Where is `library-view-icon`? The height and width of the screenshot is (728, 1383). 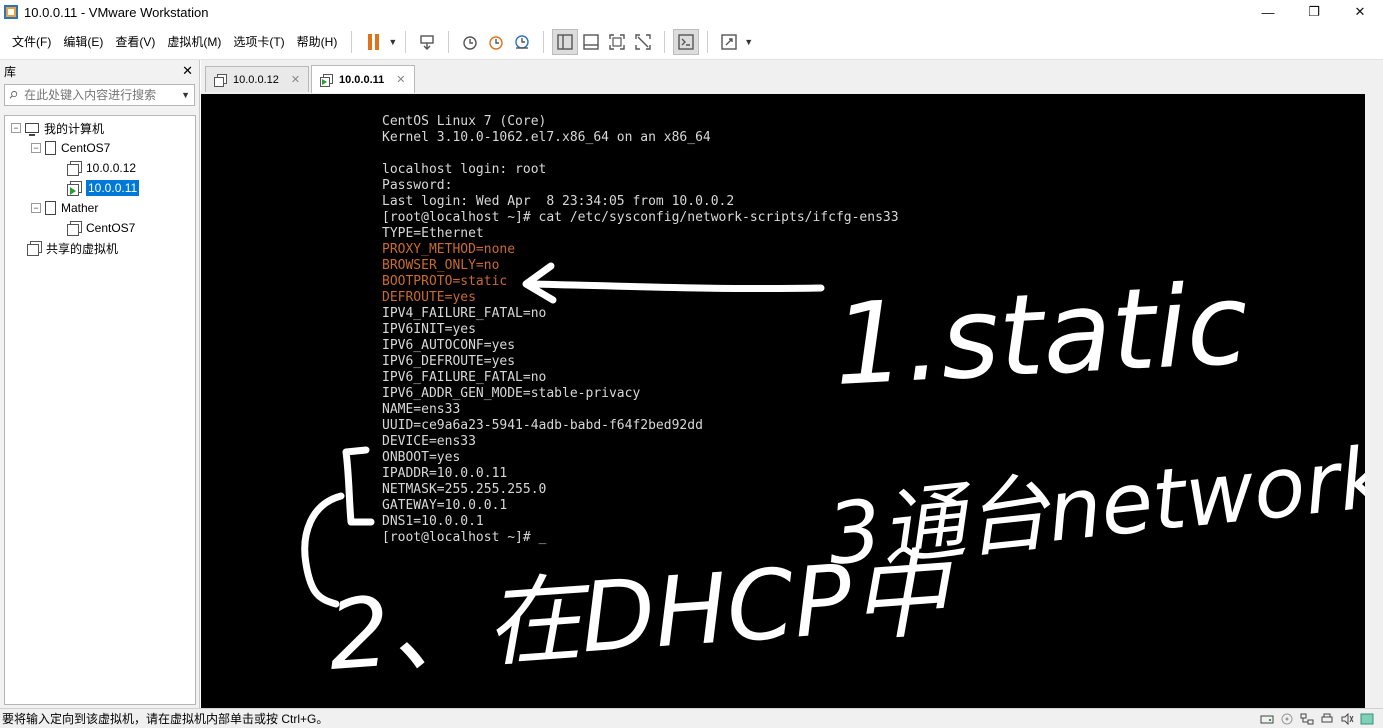 library-view-icon is located at coordinates (565, 41).